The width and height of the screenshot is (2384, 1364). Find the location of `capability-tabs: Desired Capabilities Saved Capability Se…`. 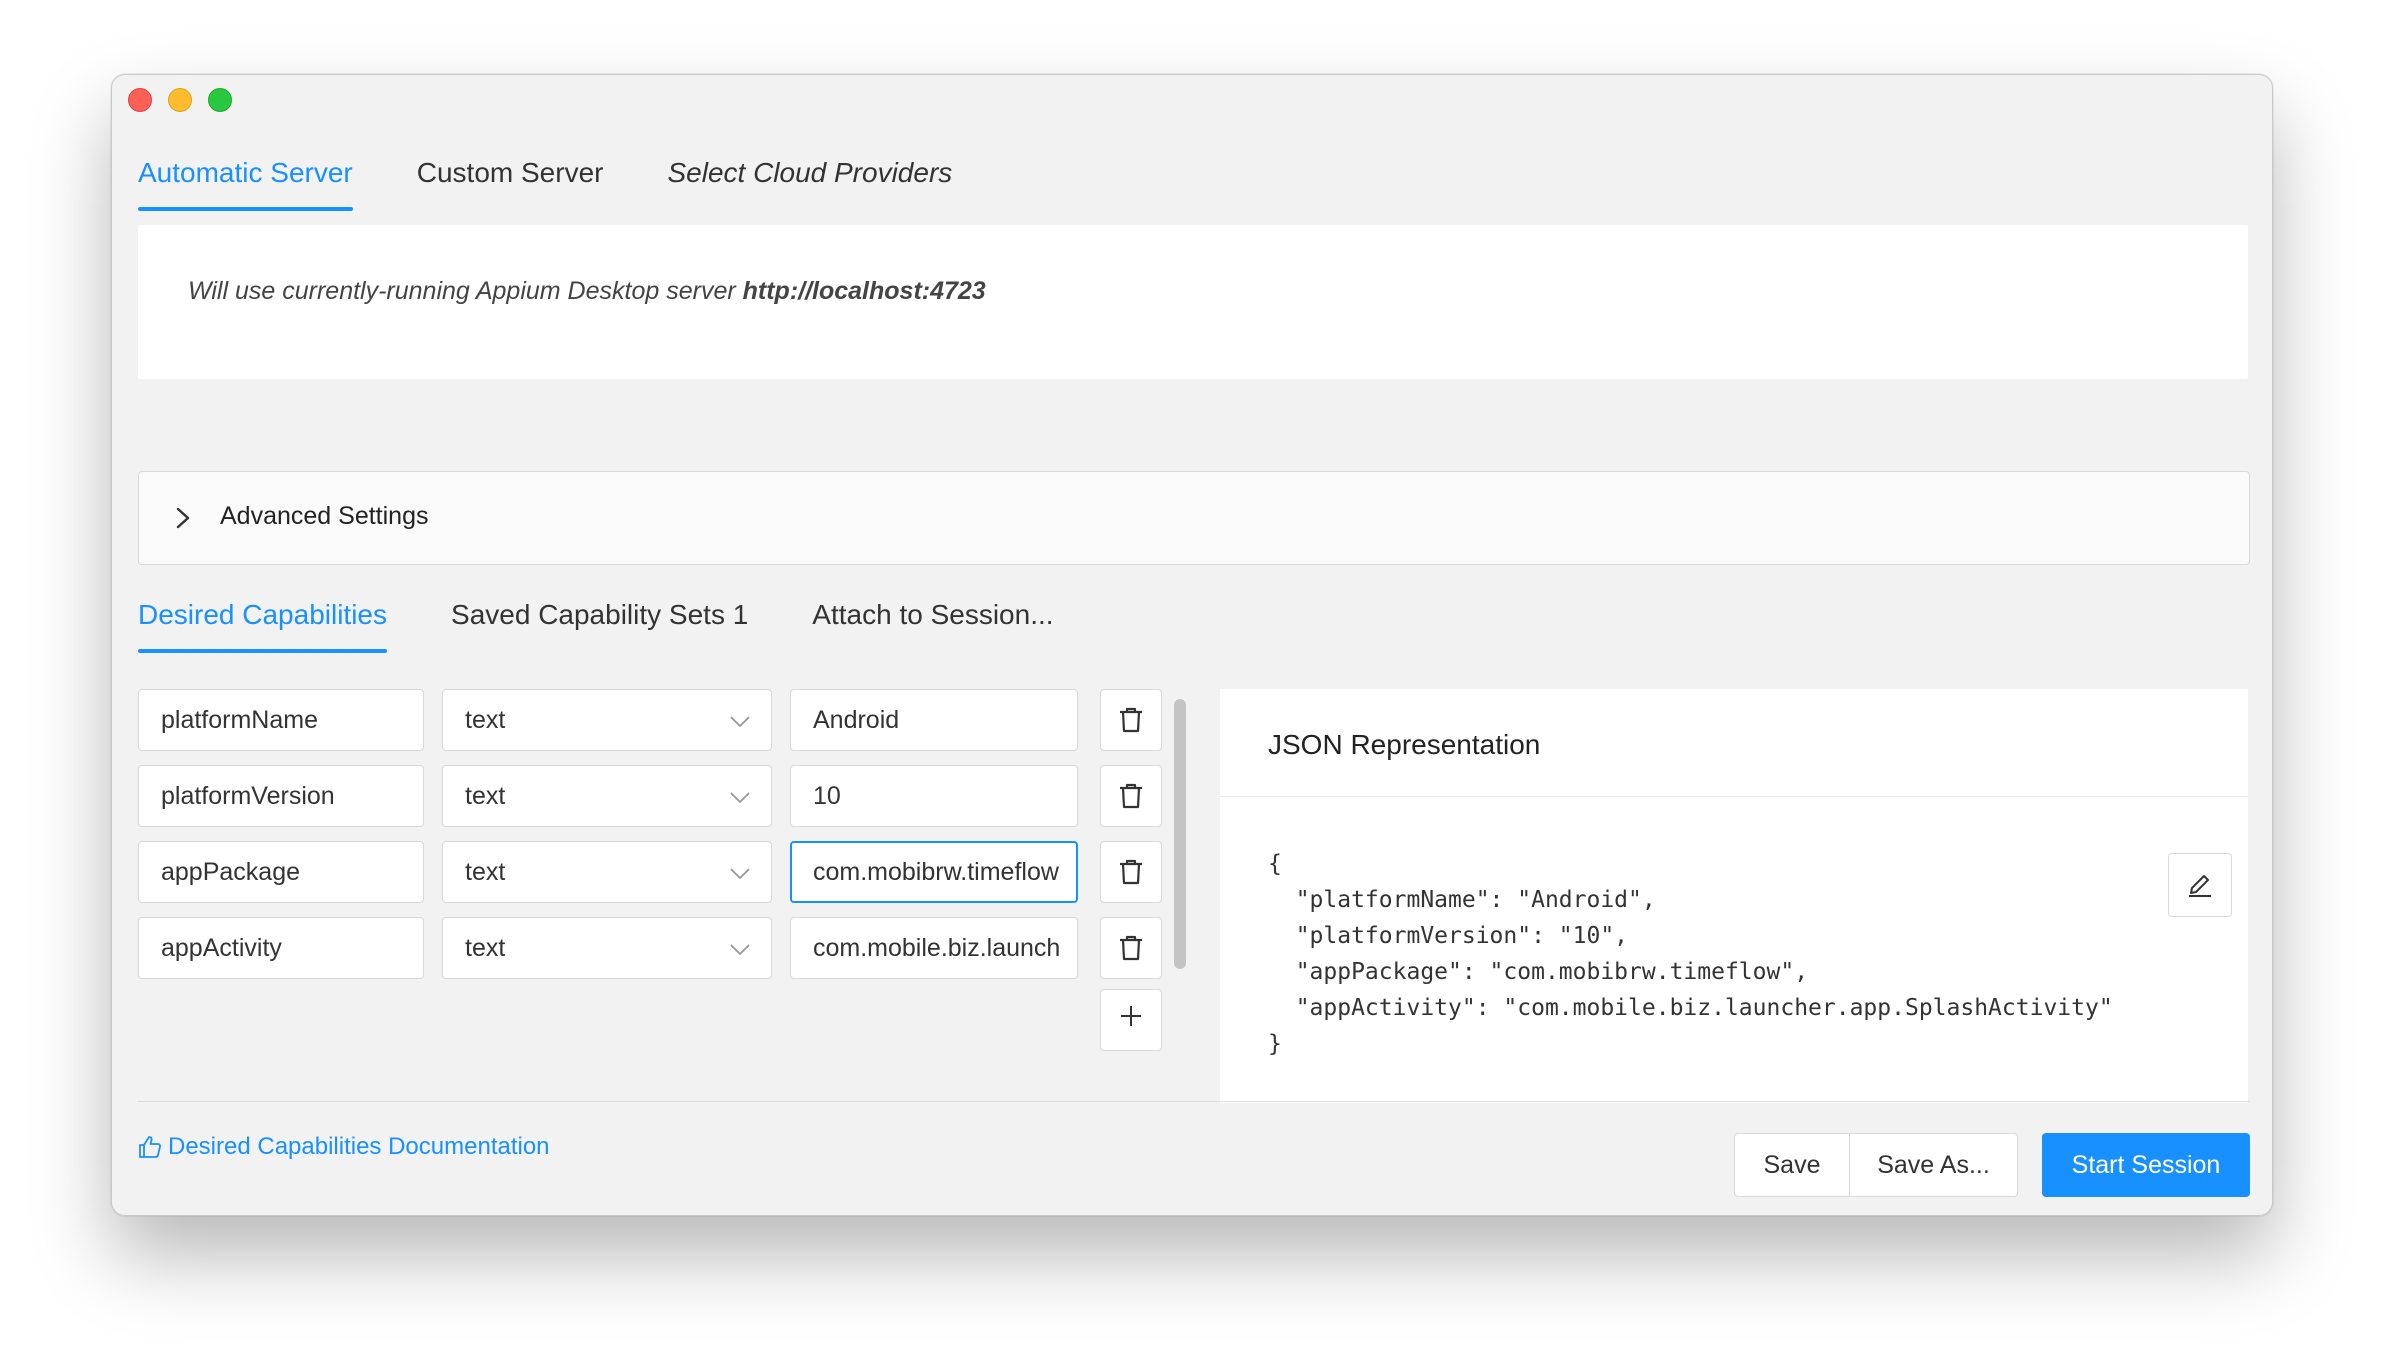

capability-tabs: Desired Capabilities Saved Capability Se… is located at coordinates (628, 620).